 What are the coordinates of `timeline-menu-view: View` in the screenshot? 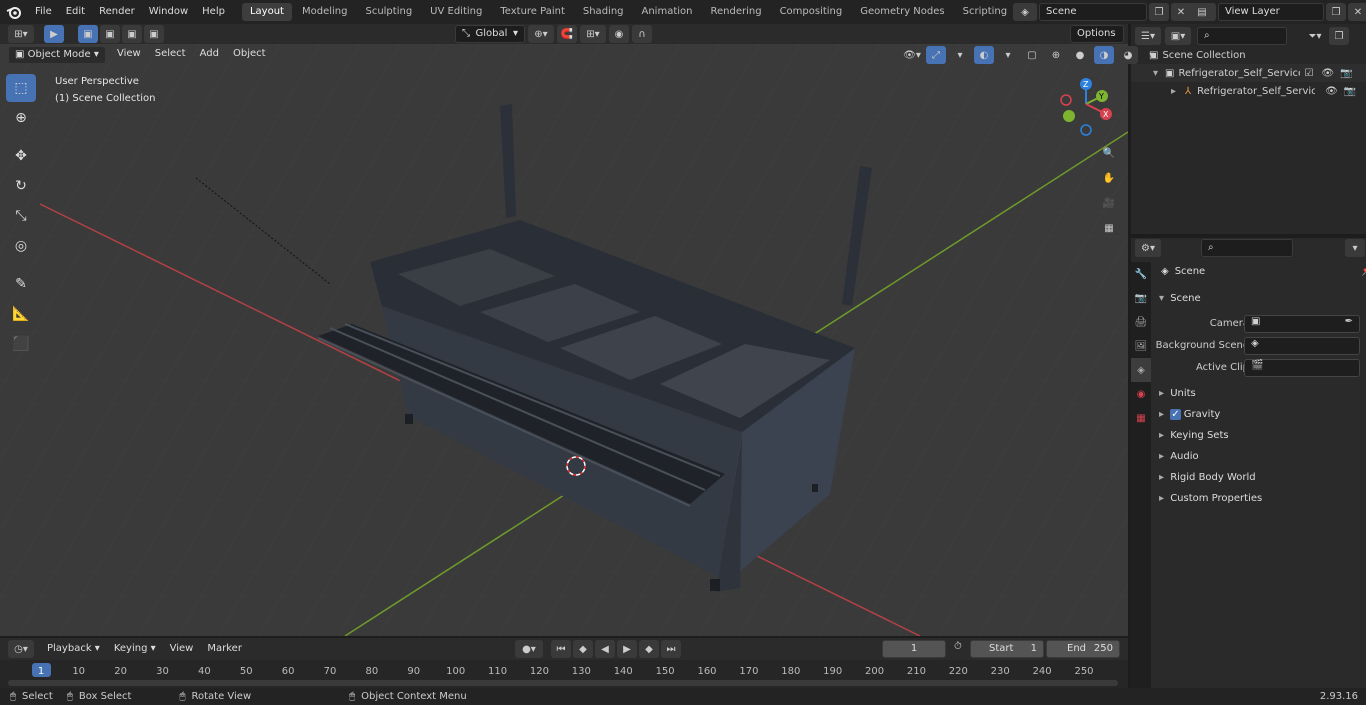 It's located at (182, 649).